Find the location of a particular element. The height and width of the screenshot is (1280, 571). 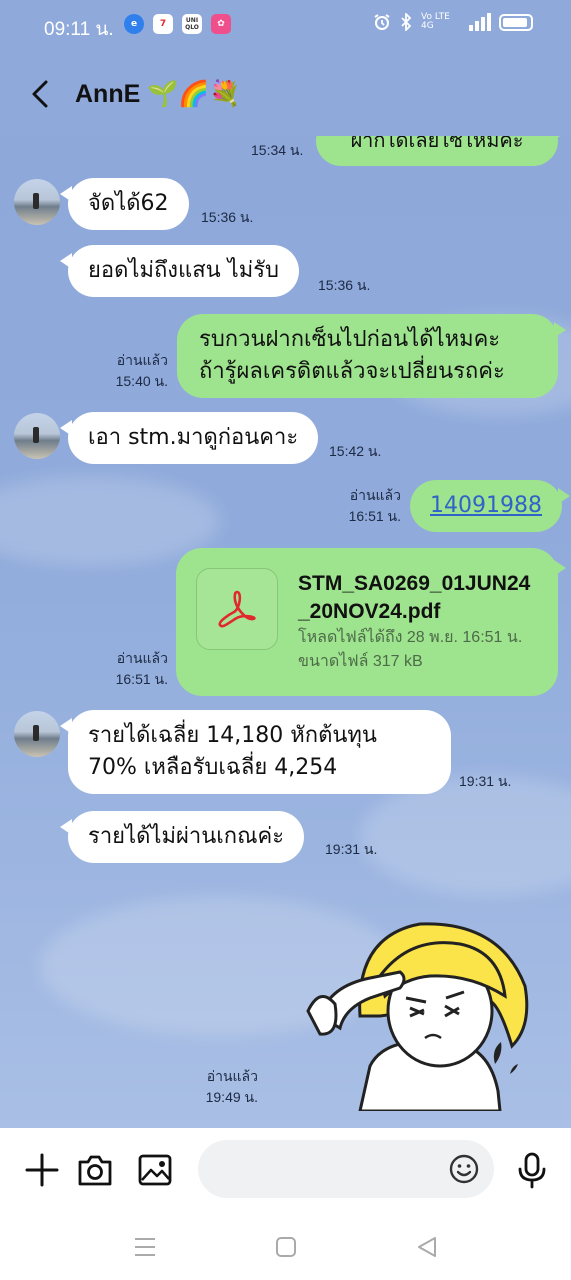

file-name-line: _20NOV24.pdf is located at coordinates (369, 611).